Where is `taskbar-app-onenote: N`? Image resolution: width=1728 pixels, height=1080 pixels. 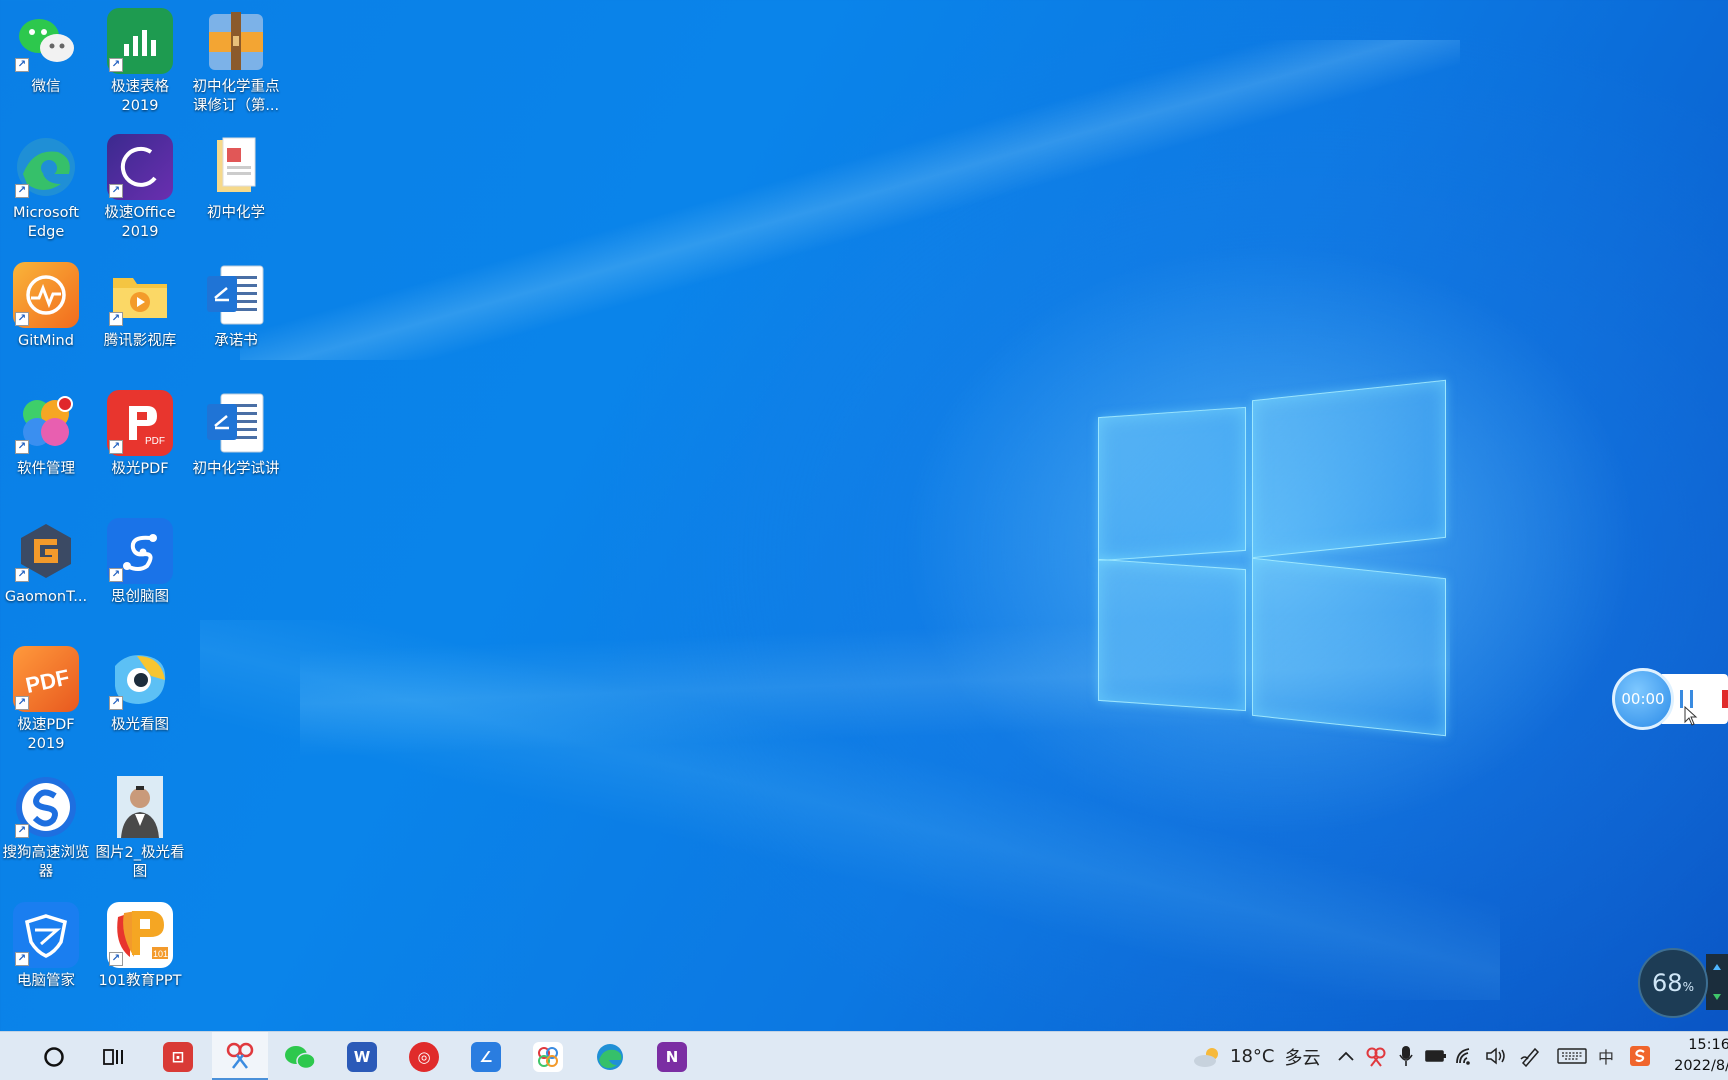
taskbar-app-onenote: N is located at coordinates (672, 1056).